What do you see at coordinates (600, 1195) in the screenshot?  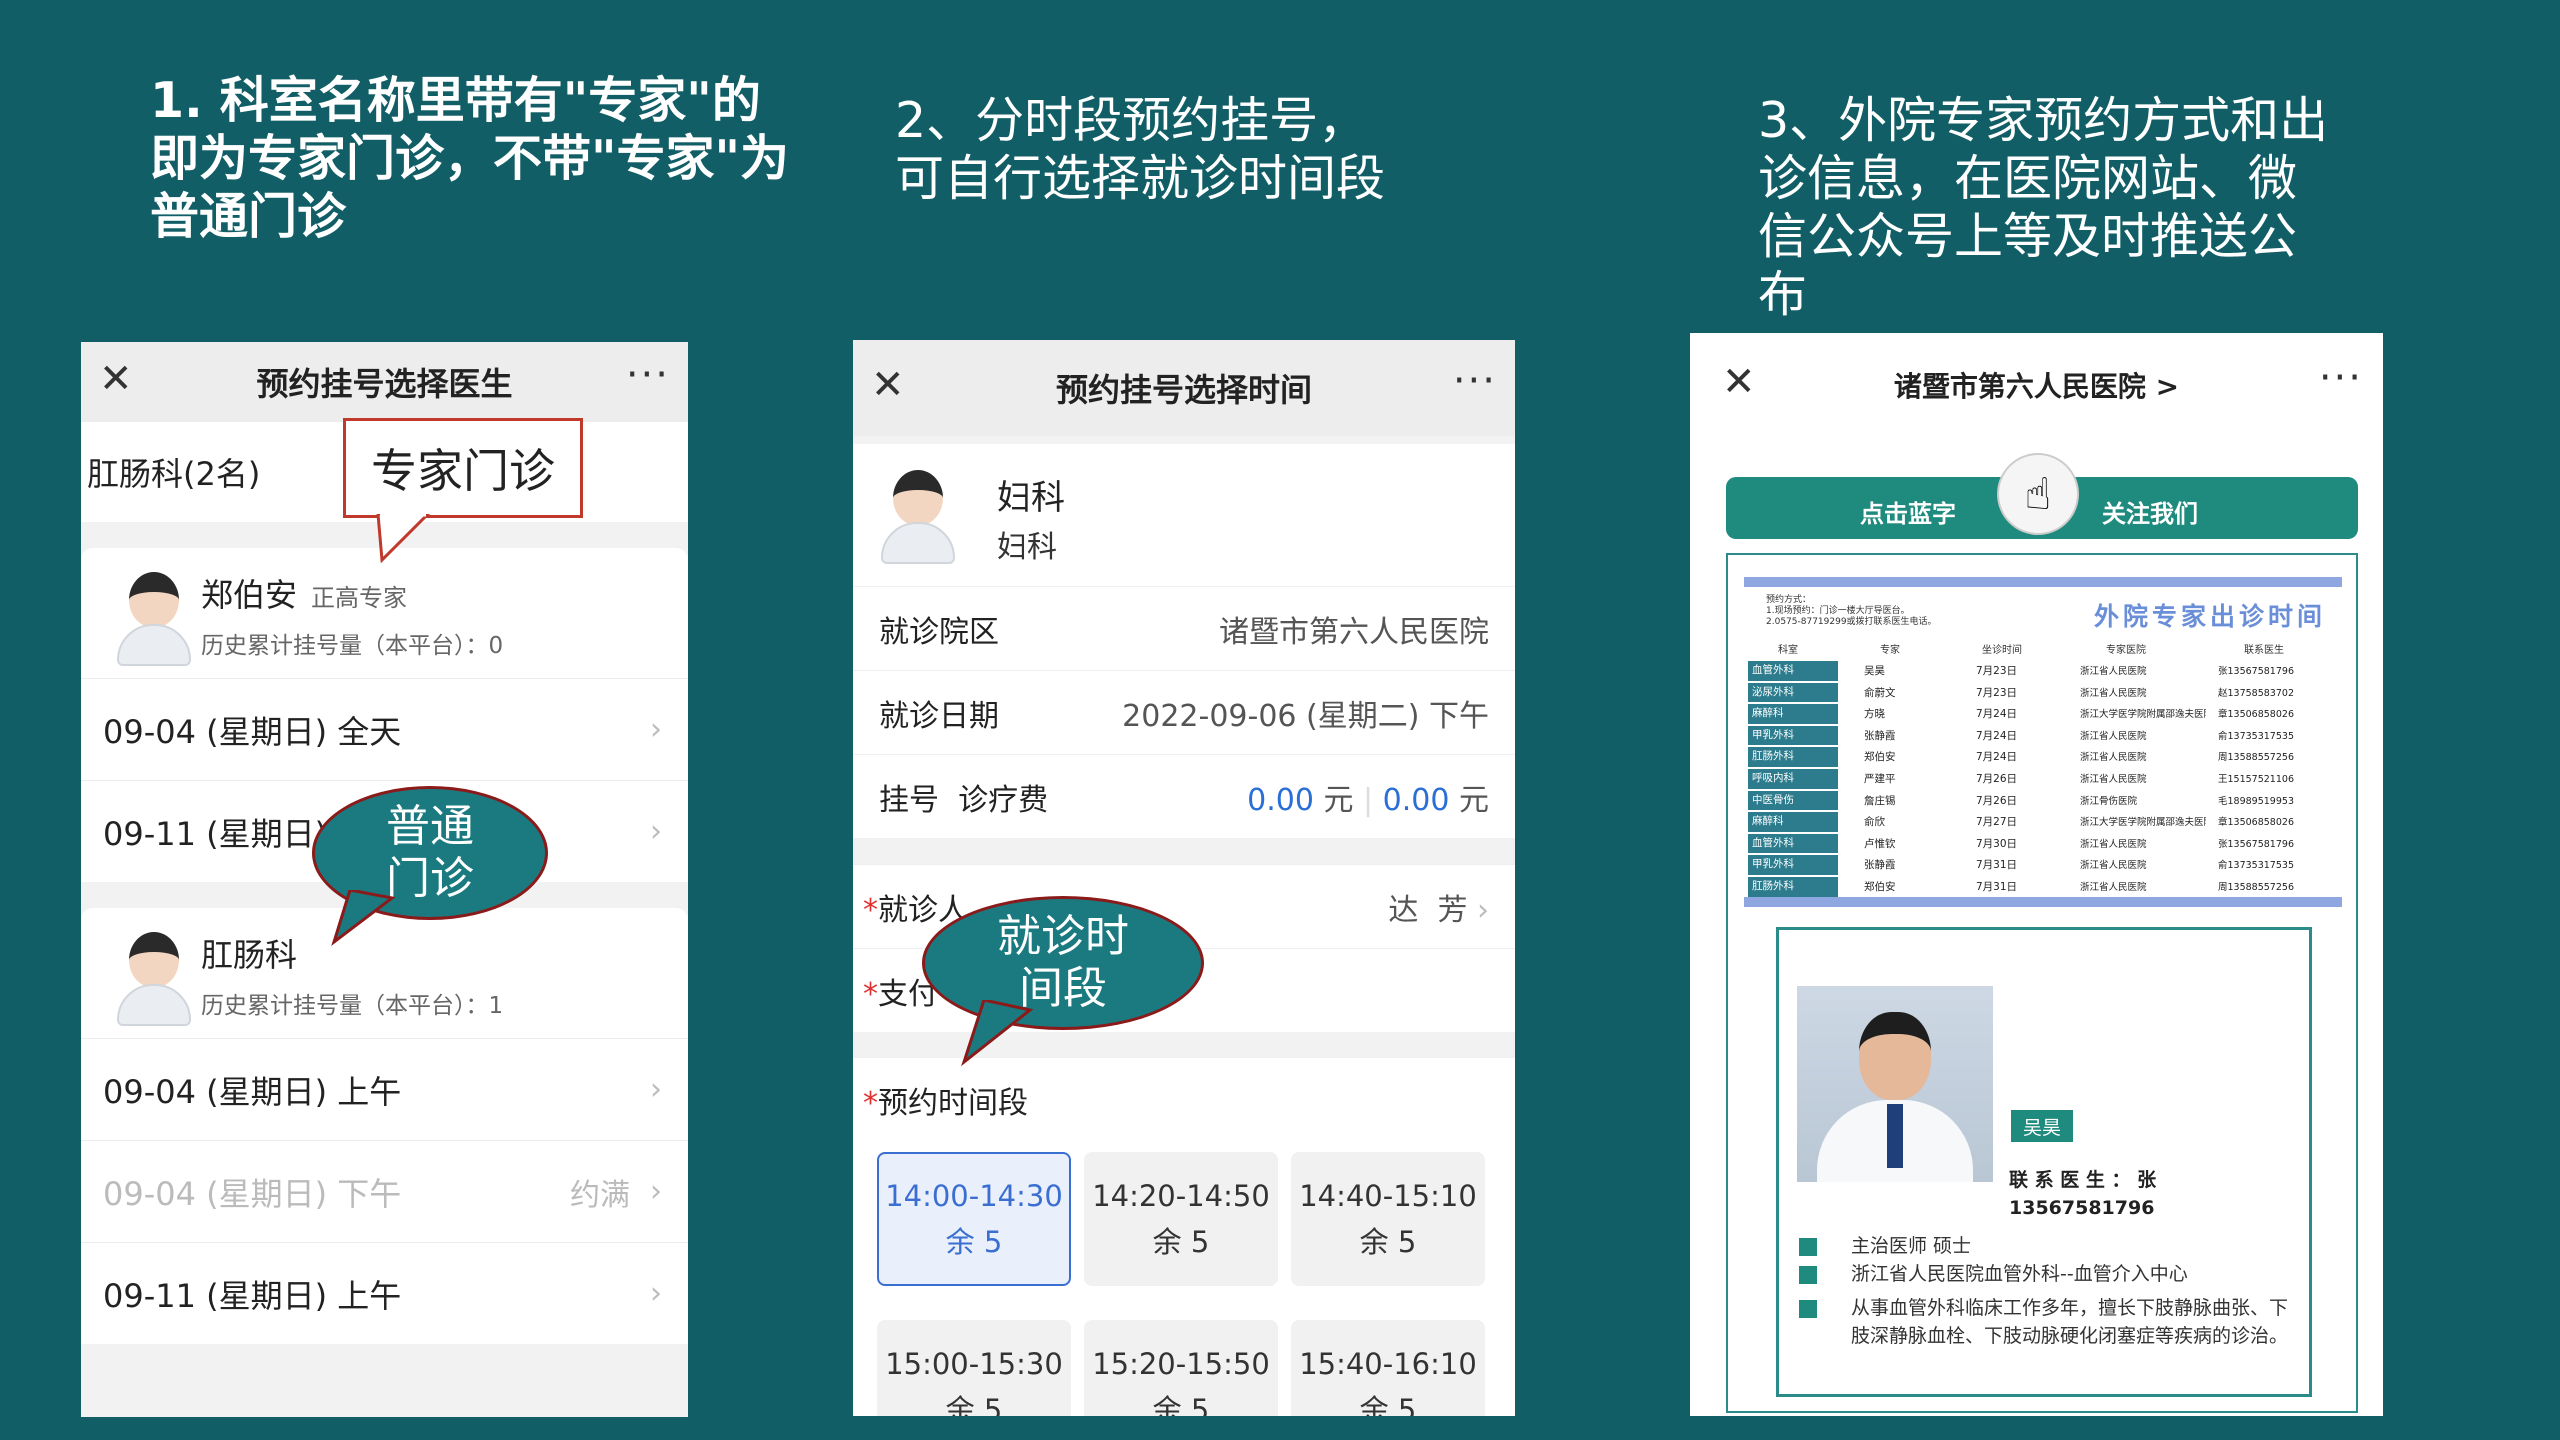 I see `full-badge: 约满` at bounding box center [600, 1195].